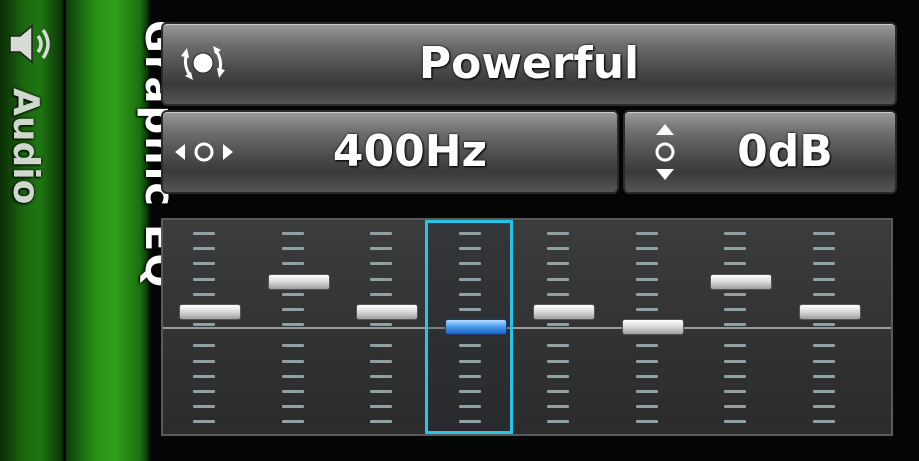 This screenshot has height=461, width=919. I want to click on preset-mode-button: Powerful, so click(529, 64).